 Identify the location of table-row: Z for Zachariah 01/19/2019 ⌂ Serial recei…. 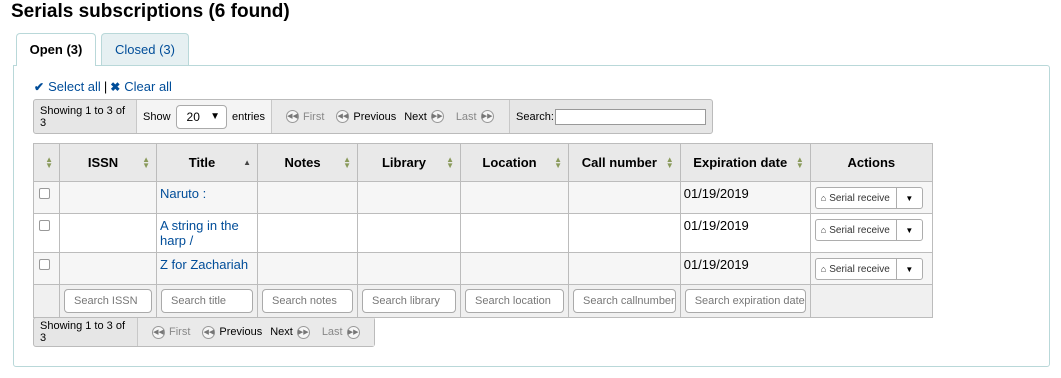
(483, 268).